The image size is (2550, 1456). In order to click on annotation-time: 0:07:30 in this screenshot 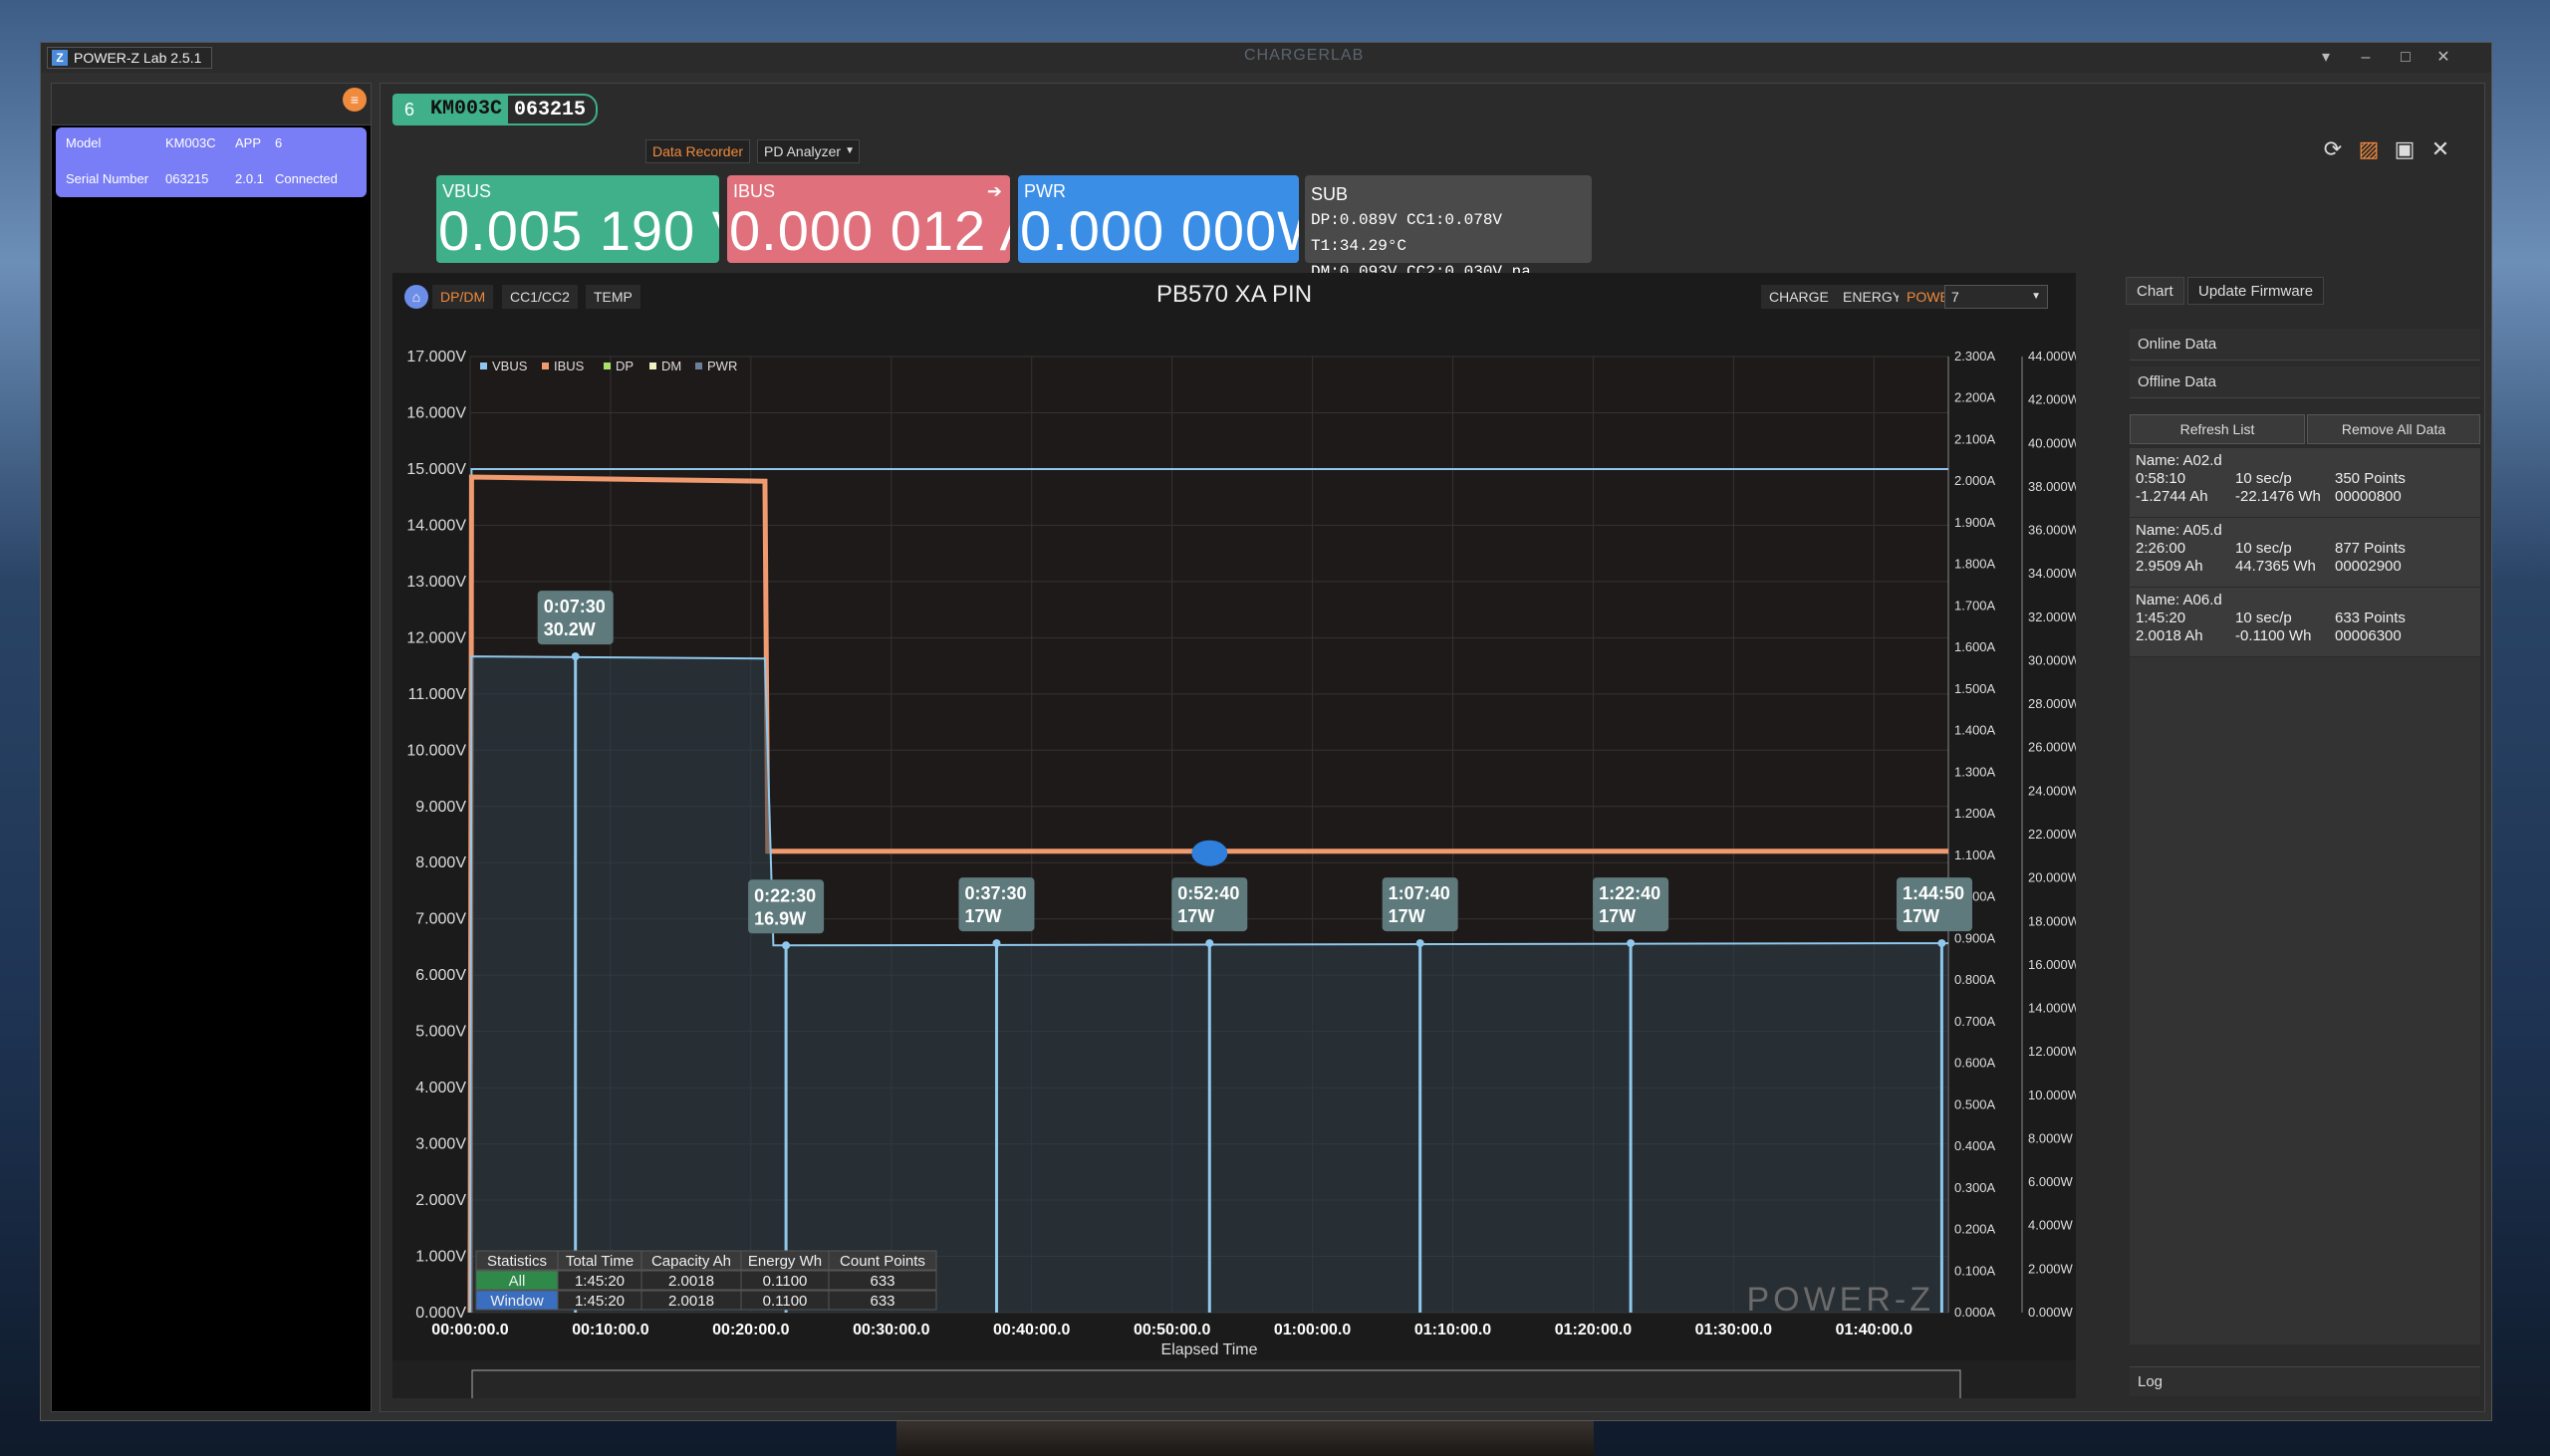, I will do `click(575, 606)`.